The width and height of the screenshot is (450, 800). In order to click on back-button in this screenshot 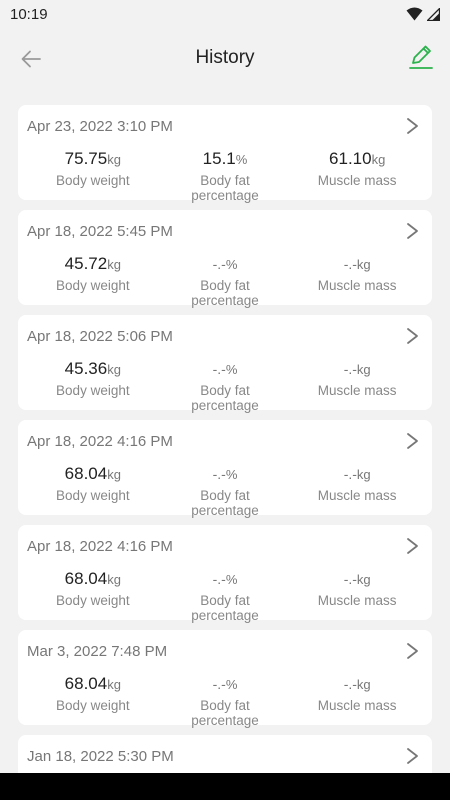, I will do `click(31, 59)`.